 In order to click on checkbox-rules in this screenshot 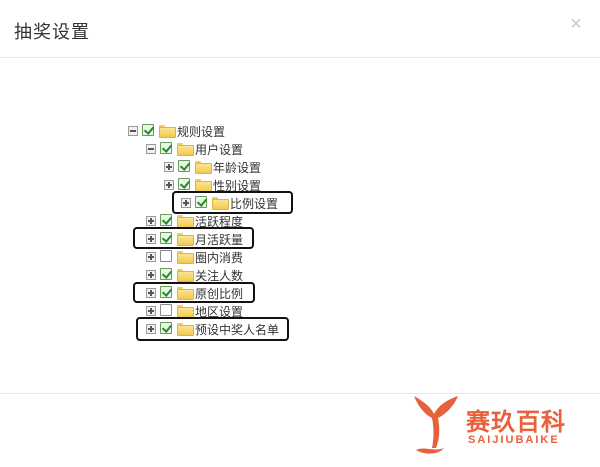, I will do `click(148, 130)`.